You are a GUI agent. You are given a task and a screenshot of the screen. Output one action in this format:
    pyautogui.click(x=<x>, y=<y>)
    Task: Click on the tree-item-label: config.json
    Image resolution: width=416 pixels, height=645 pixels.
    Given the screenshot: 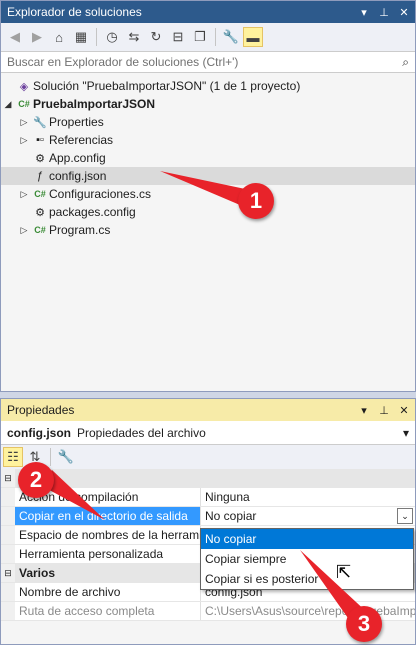 What is the action you would take?
    pyautogui.click(x=78, y=176)
    